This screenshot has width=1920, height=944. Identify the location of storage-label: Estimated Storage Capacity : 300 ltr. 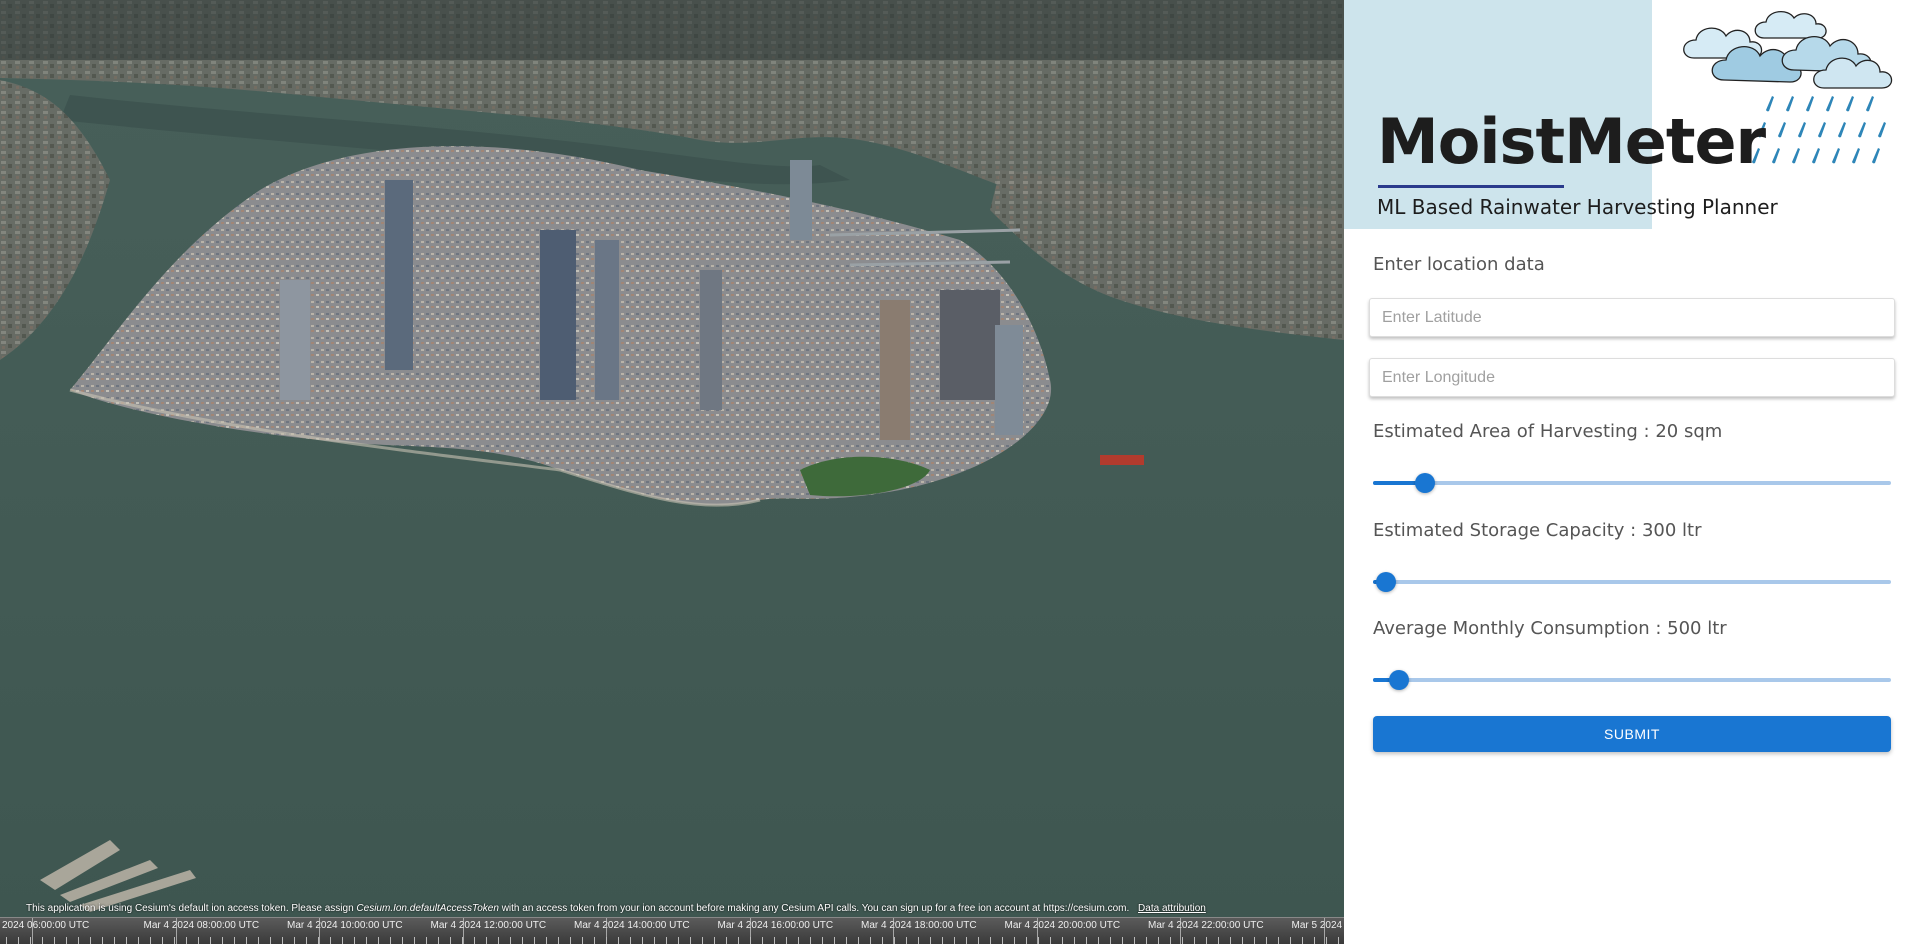
(1537, 530).